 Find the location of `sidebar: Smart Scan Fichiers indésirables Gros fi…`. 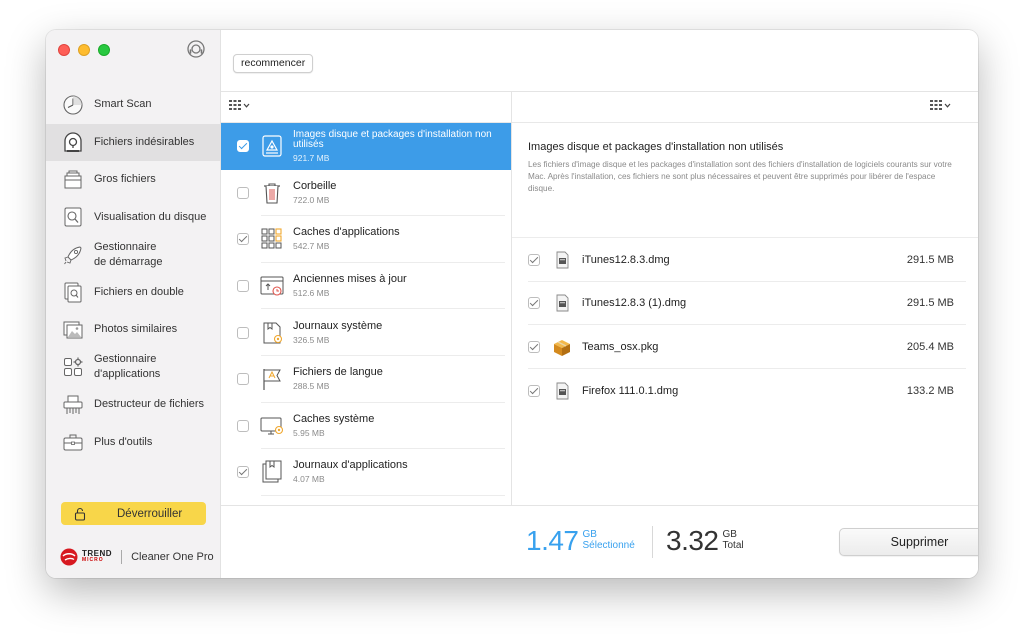

sidebar: Smart Scan Fichiers indésirables Gros fi… is located at coordinates (133, 304).